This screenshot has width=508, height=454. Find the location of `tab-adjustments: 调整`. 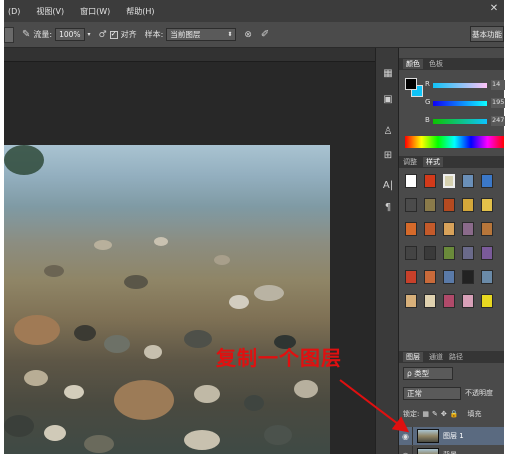

tab-adjustments: 调整 is located at coordinates (410, 162).